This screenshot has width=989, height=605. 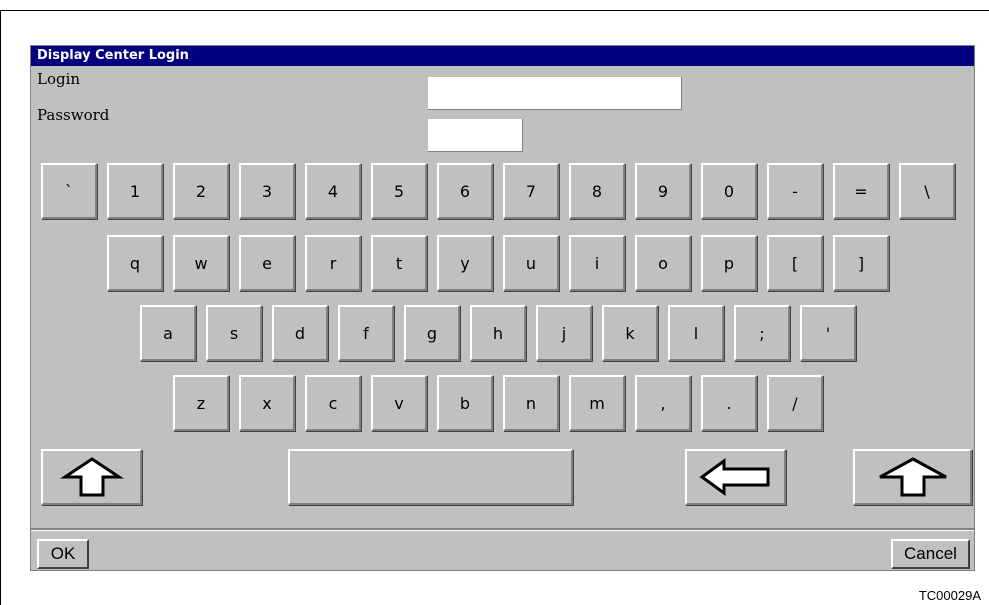 What do you see at coordinates (729, 191) in the screenshot?
I see `key-row1-10: 0` at bounding box center [729, 191].